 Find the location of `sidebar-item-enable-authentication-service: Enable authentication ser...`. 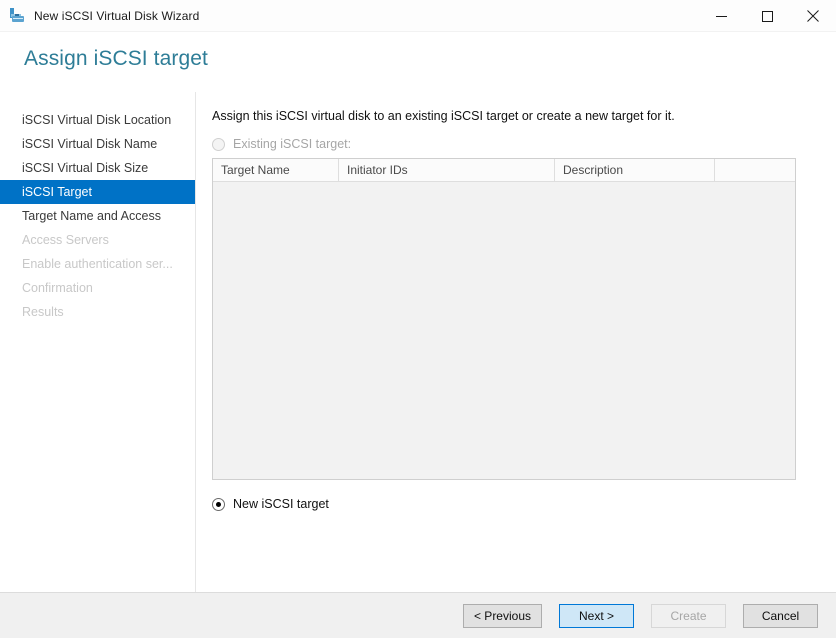

sidebar-item-enable-authentication-service: Enable authentication ser... is located at coordinates (97, 264).